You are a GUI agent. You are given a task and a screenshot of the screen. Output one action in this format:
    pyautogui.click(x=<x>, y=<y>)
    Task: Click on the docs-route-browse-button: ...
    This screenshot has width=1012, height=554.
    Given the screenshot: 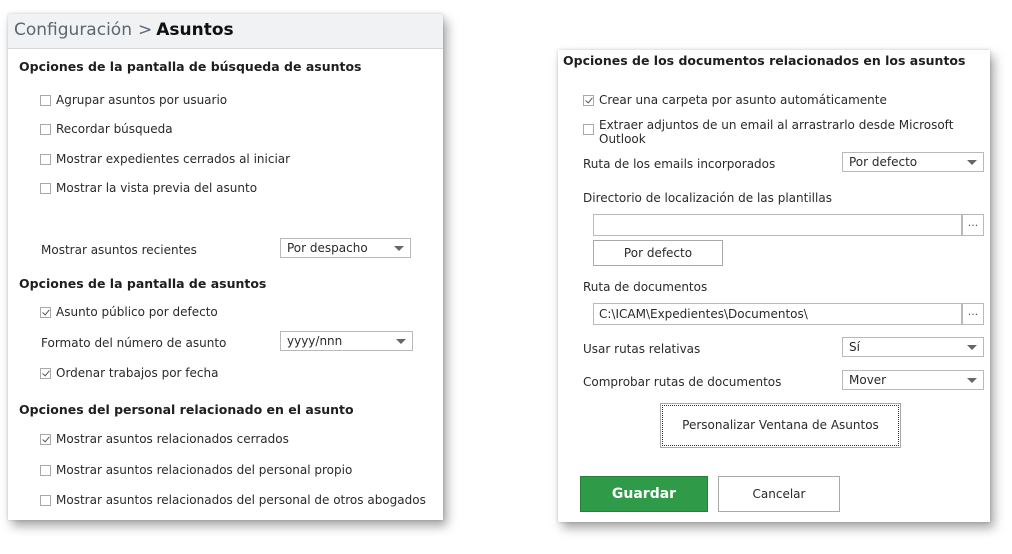 What is the action you would take?
    pyautogui.click(x=973, y=314)
    